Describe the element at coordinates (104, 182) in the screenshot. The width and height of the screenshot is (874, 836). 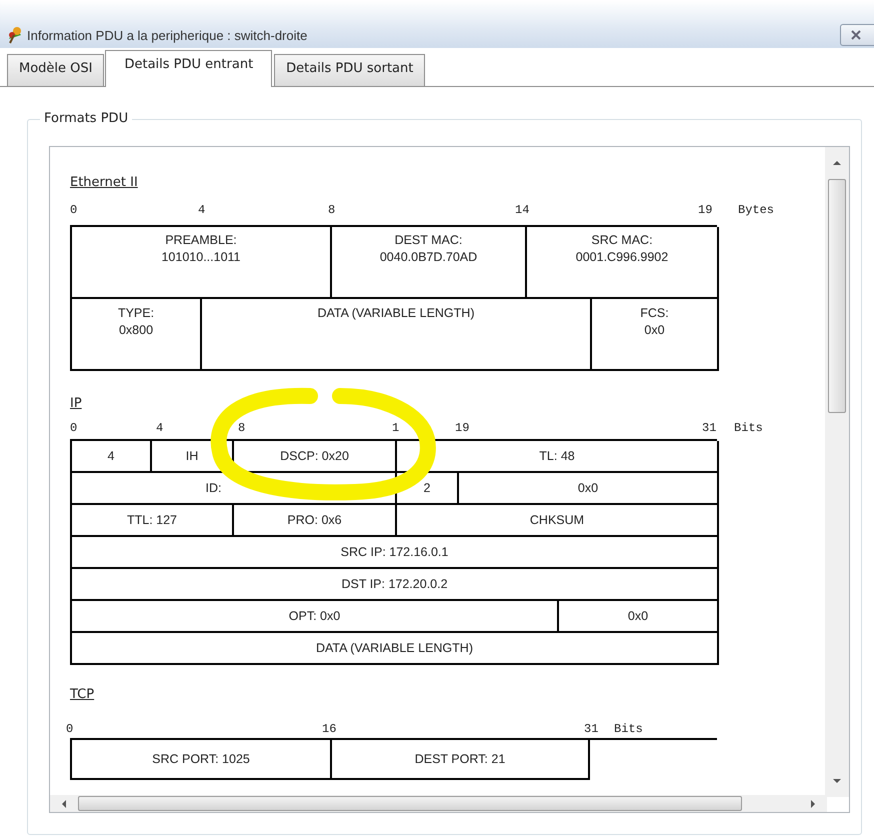
I see `protocol-title: Ethernet II` at that location.